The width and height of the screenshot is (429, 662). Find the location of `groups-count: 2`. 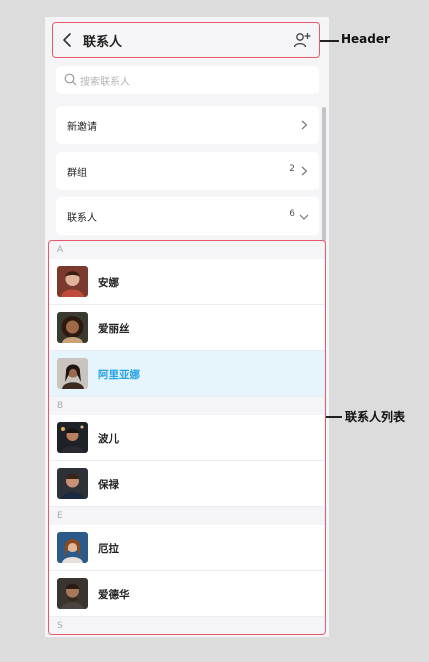

groups-count: 2 is located at coordinates (292, 169).